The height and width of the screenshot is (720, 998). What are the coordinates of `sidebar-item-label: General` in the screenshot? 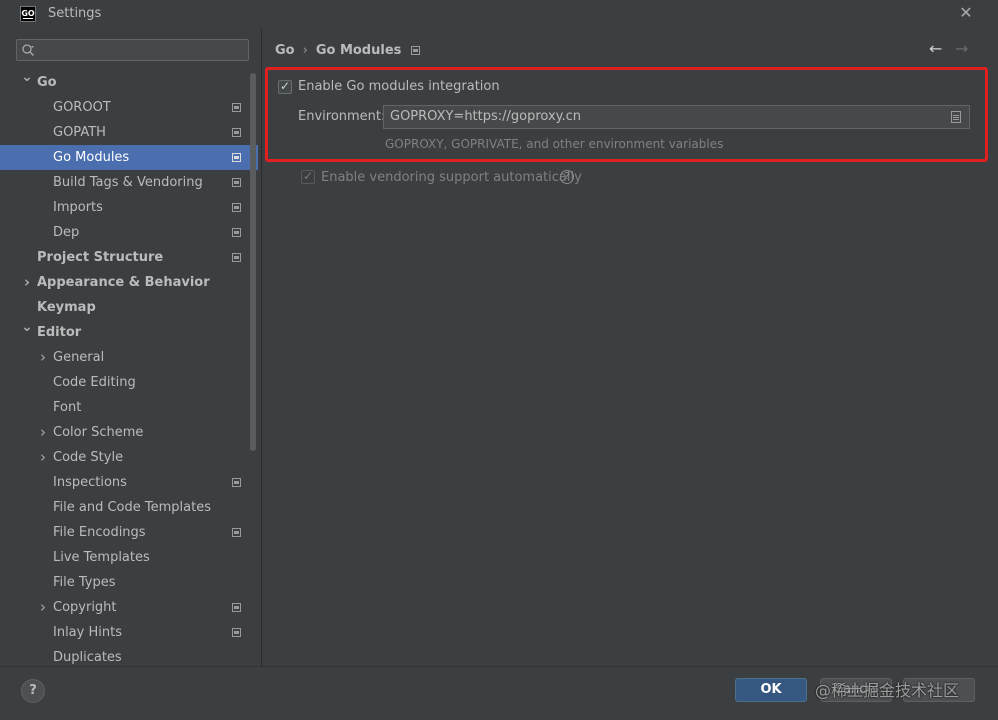 It's located at (79, 357).